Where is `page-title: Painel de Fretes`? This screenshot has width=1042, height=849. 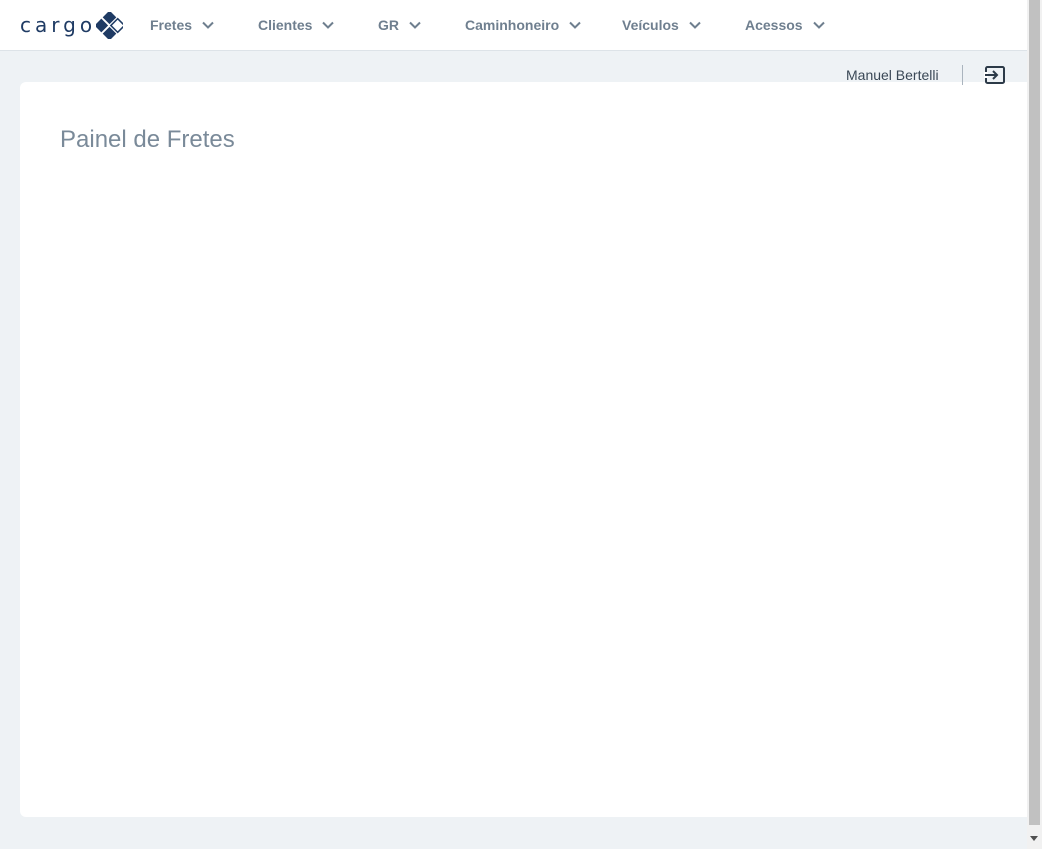 page-title: Painel de Fretes is located at coordinates (147, 139).